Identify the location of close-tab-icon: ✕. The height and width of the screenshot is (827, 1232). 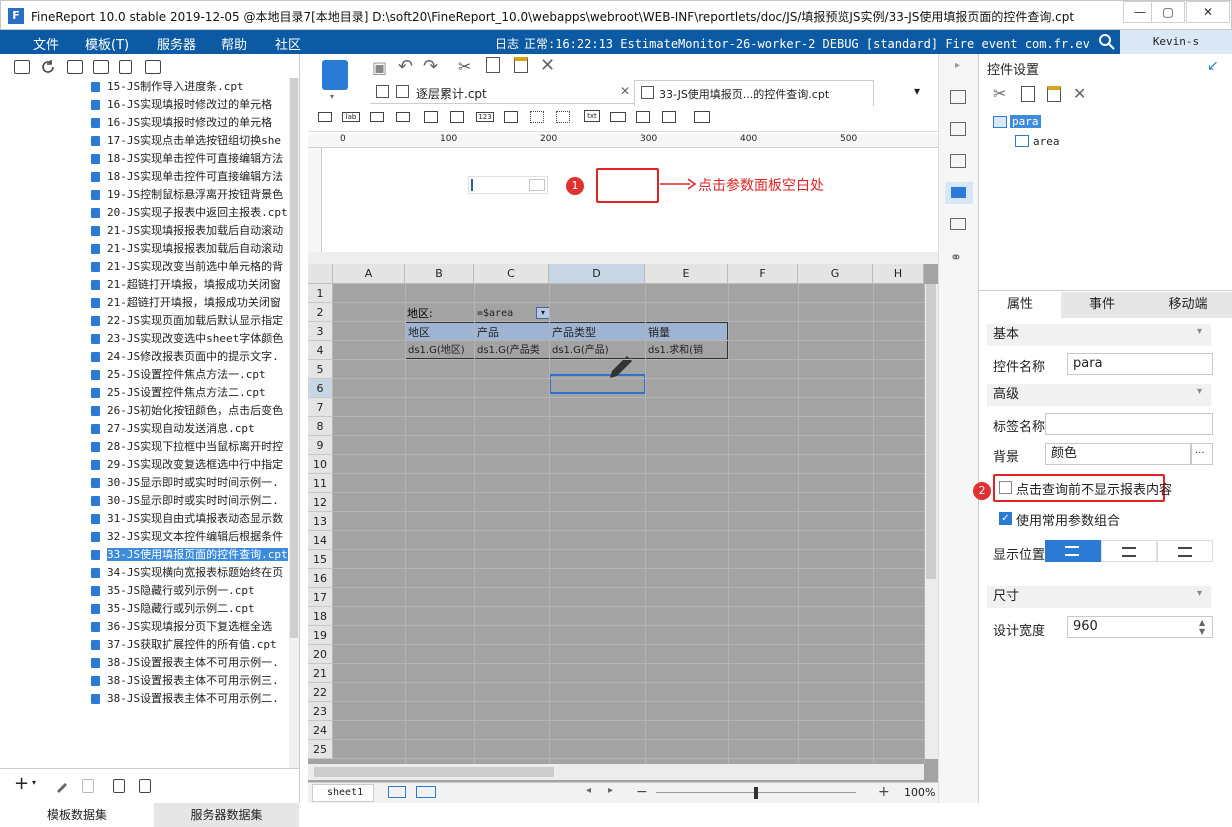
(625, 91).